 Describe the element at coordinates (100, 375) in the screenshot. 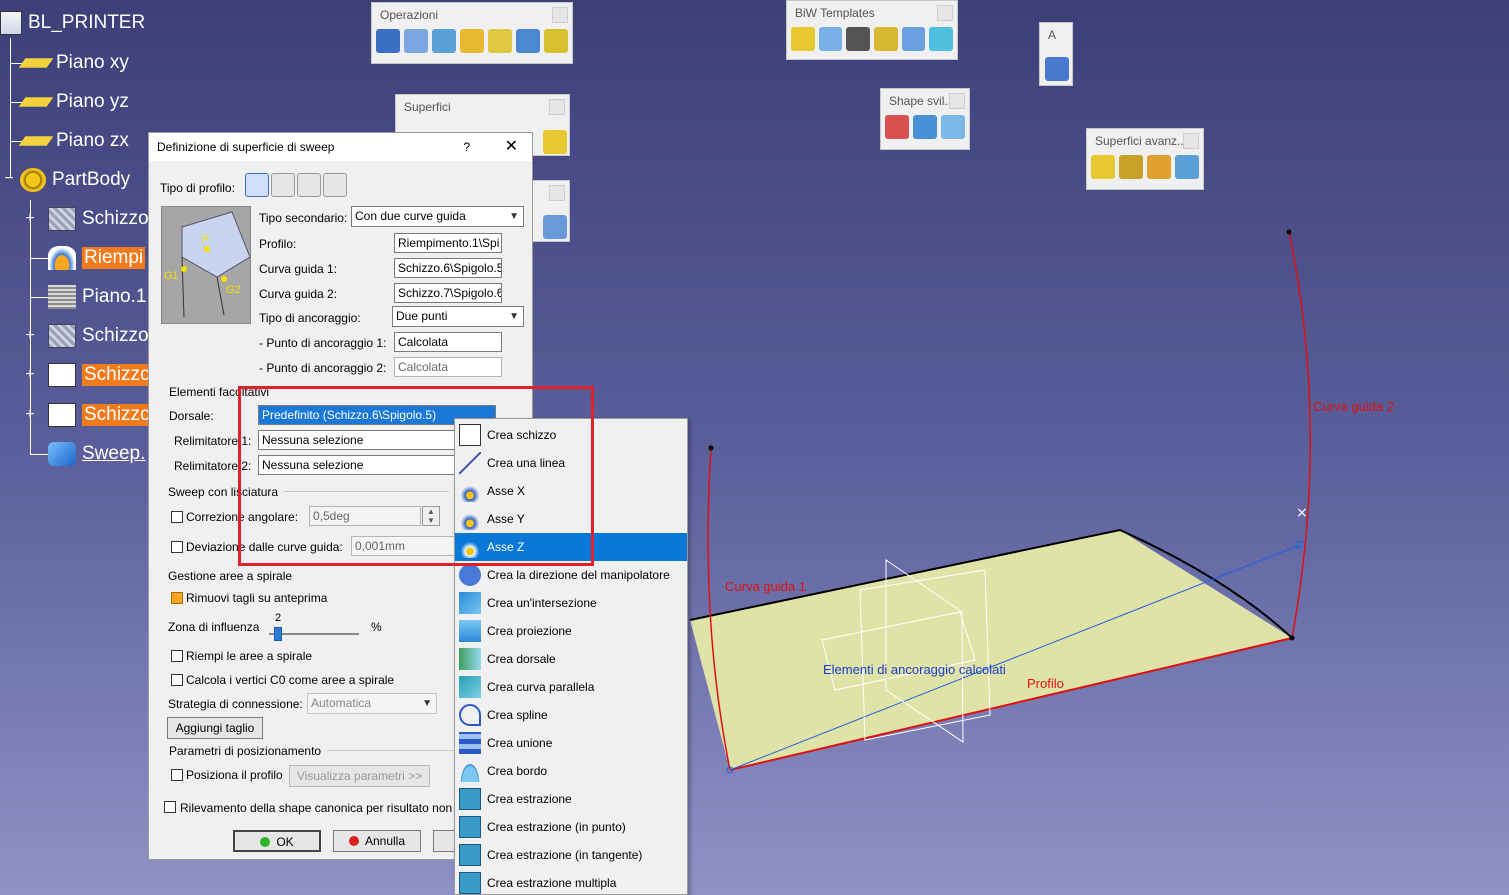

I see `tree-item-schizzo-3: Schizzo` at that location.